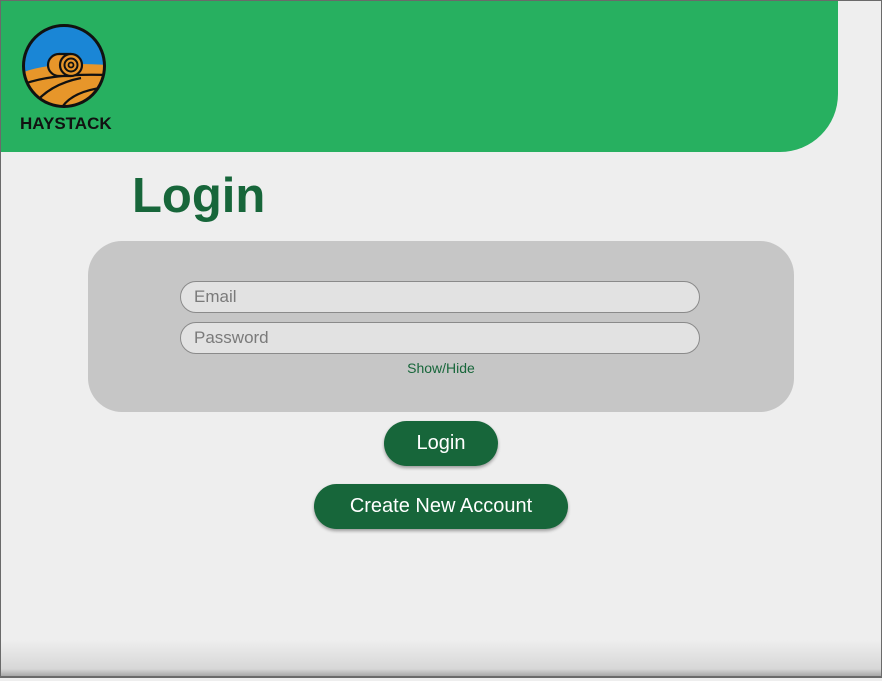 This screenshot has height=681, width=886. What do you see at coordinates (441, 443) in the screenshot?
I see `login-button: Login` at bounding box center [441, 443].